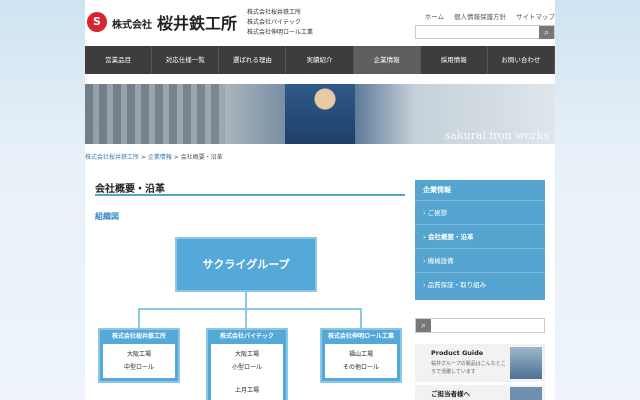 Image resolution: width=640 pixels, height=400 pixels. I want to click on sitemap-link: サイトマップ, so click(535, 16).